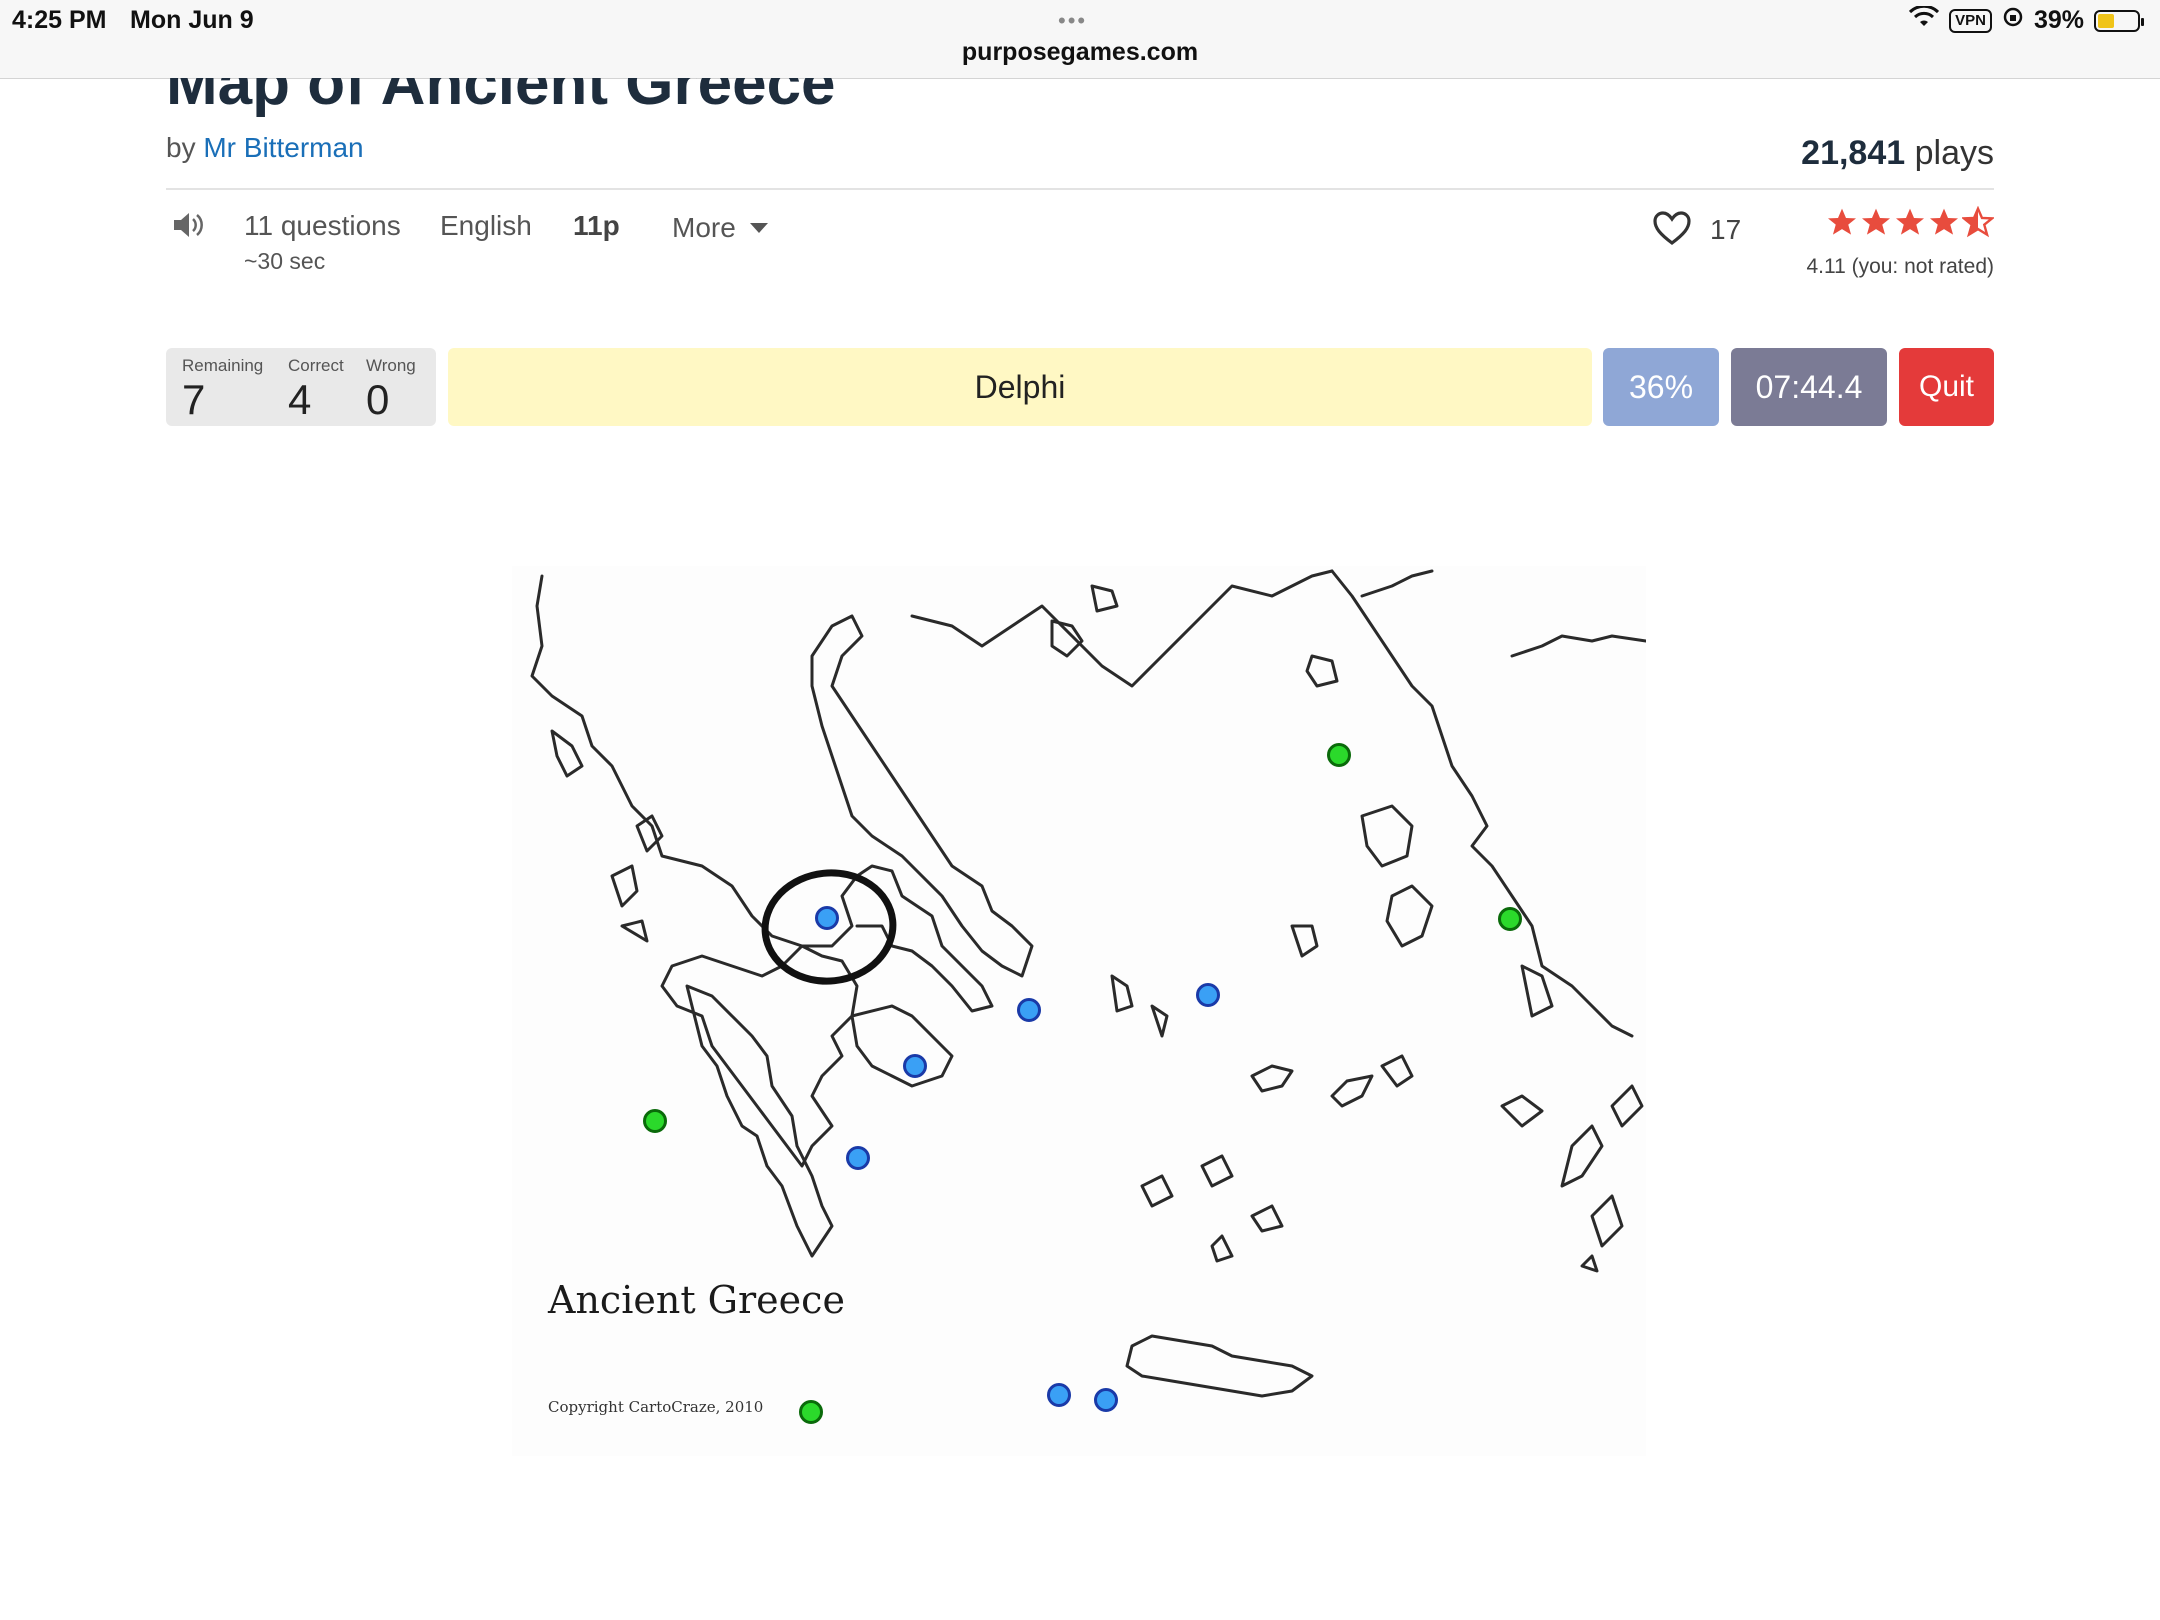 This screenshot has width=2160, height=1620. I want to click on correct-label: Correct, so click(316, 365).